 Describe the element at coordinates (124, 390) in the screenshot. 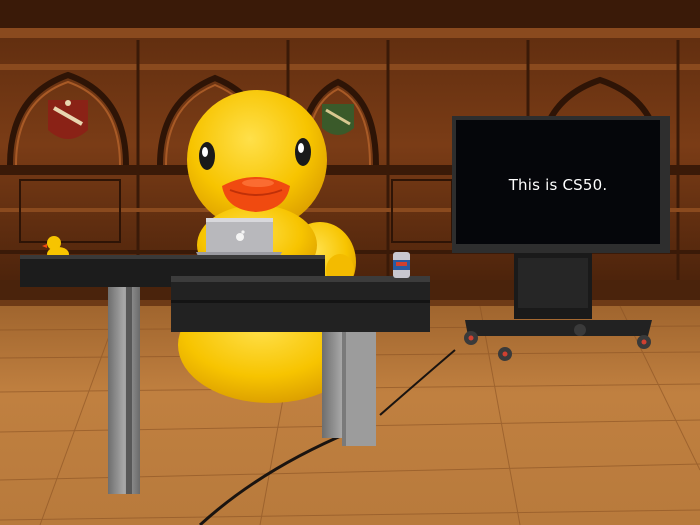

I see `desk-leg-left` at that location.